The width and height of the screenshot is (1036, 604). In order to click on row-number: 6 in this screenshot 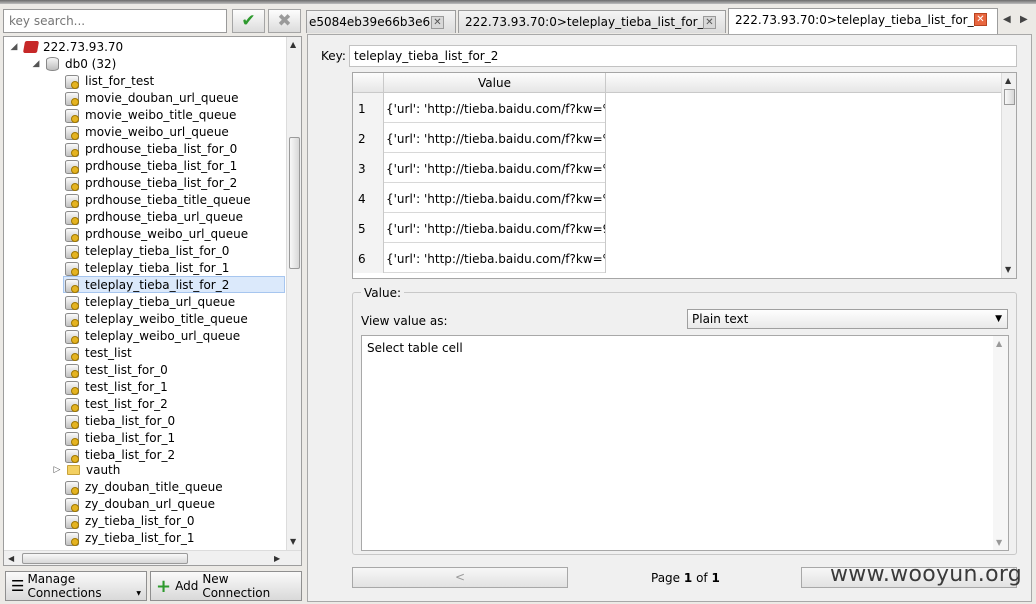, I will do `click(368, 258)`.